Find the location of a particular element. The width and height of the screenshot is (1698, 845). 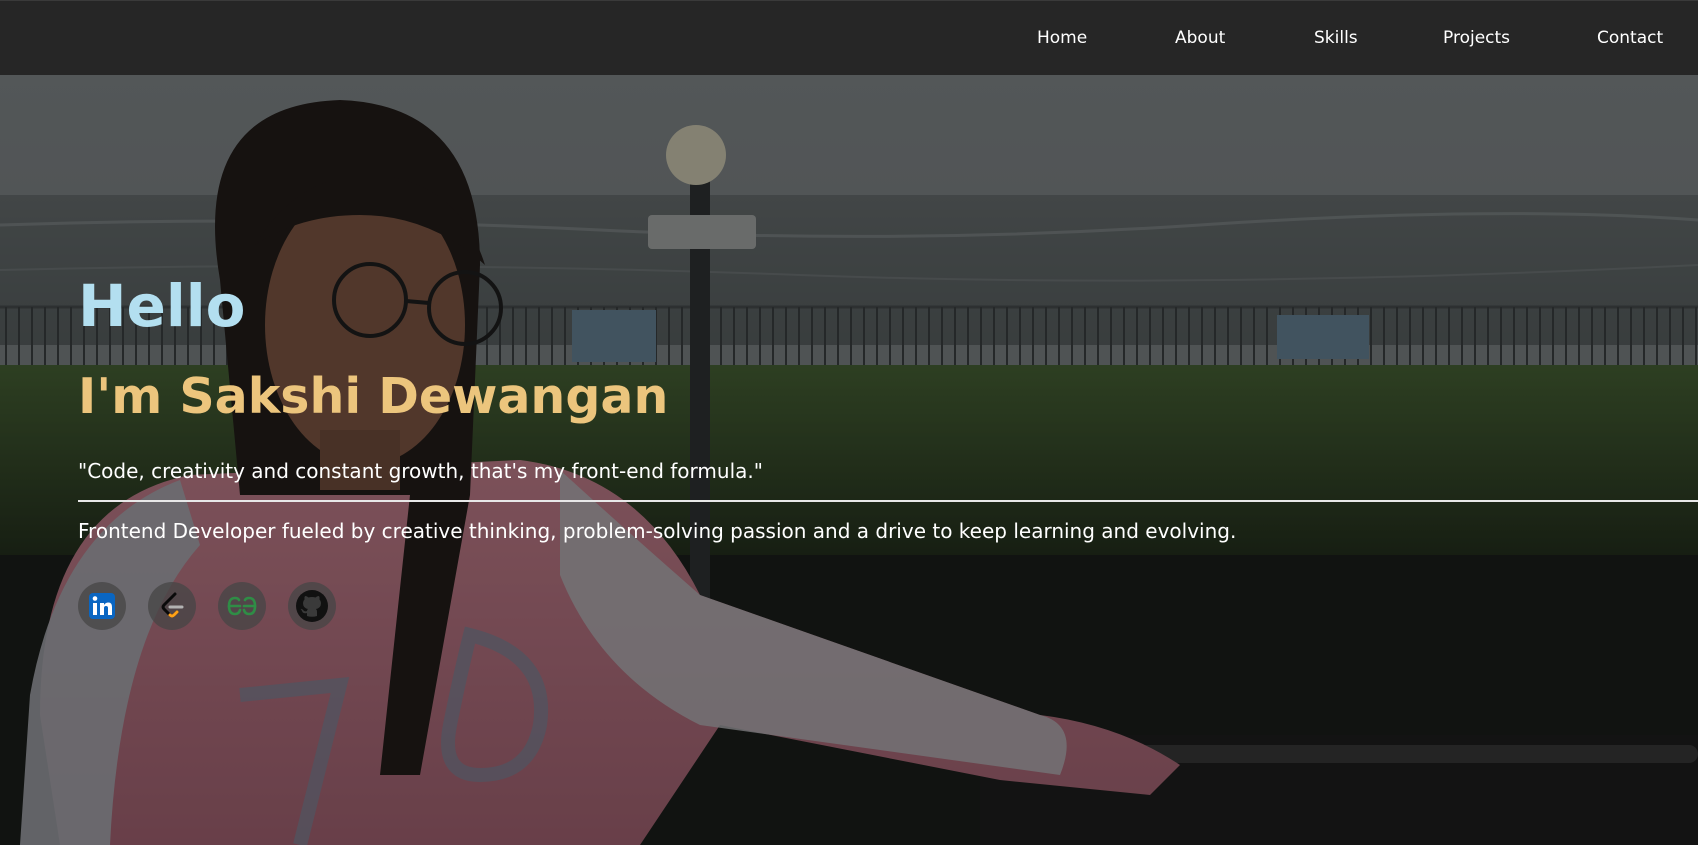

nav-link-skills: Skills is located at coordinates (1336, 38).